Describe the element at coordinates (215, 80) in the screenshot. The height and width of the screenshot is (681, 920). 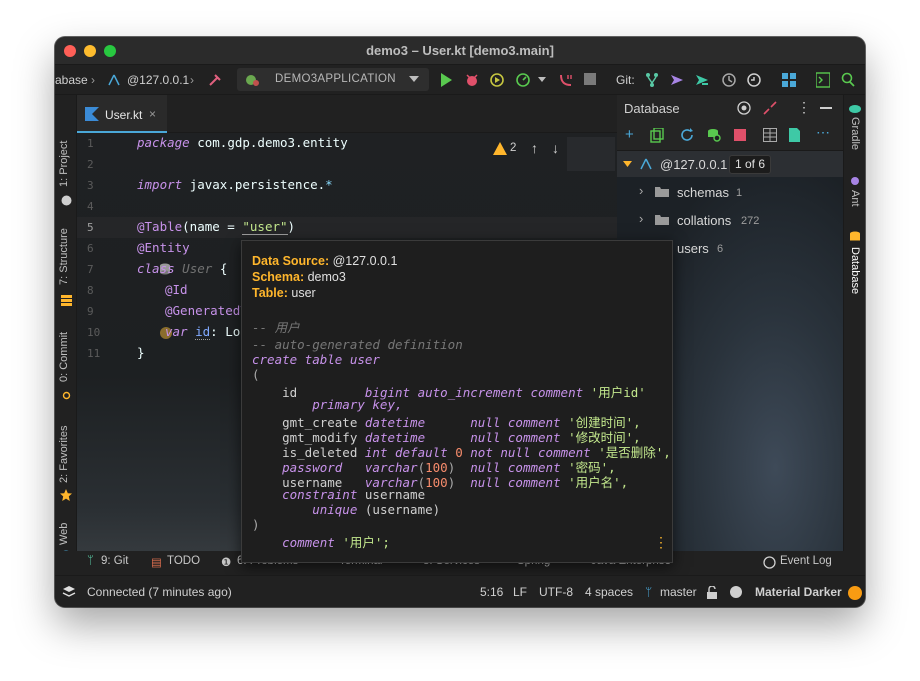
I see `build-hammer-icon` at that location.